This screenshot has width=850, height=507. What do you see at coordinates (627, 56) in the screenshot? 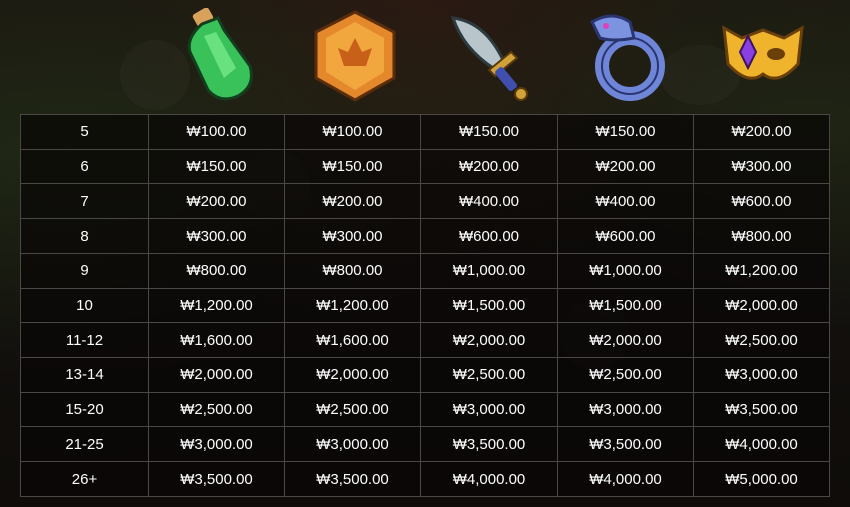
I see `blue-dragon-ring-icon` at bounding box center [627, 56].